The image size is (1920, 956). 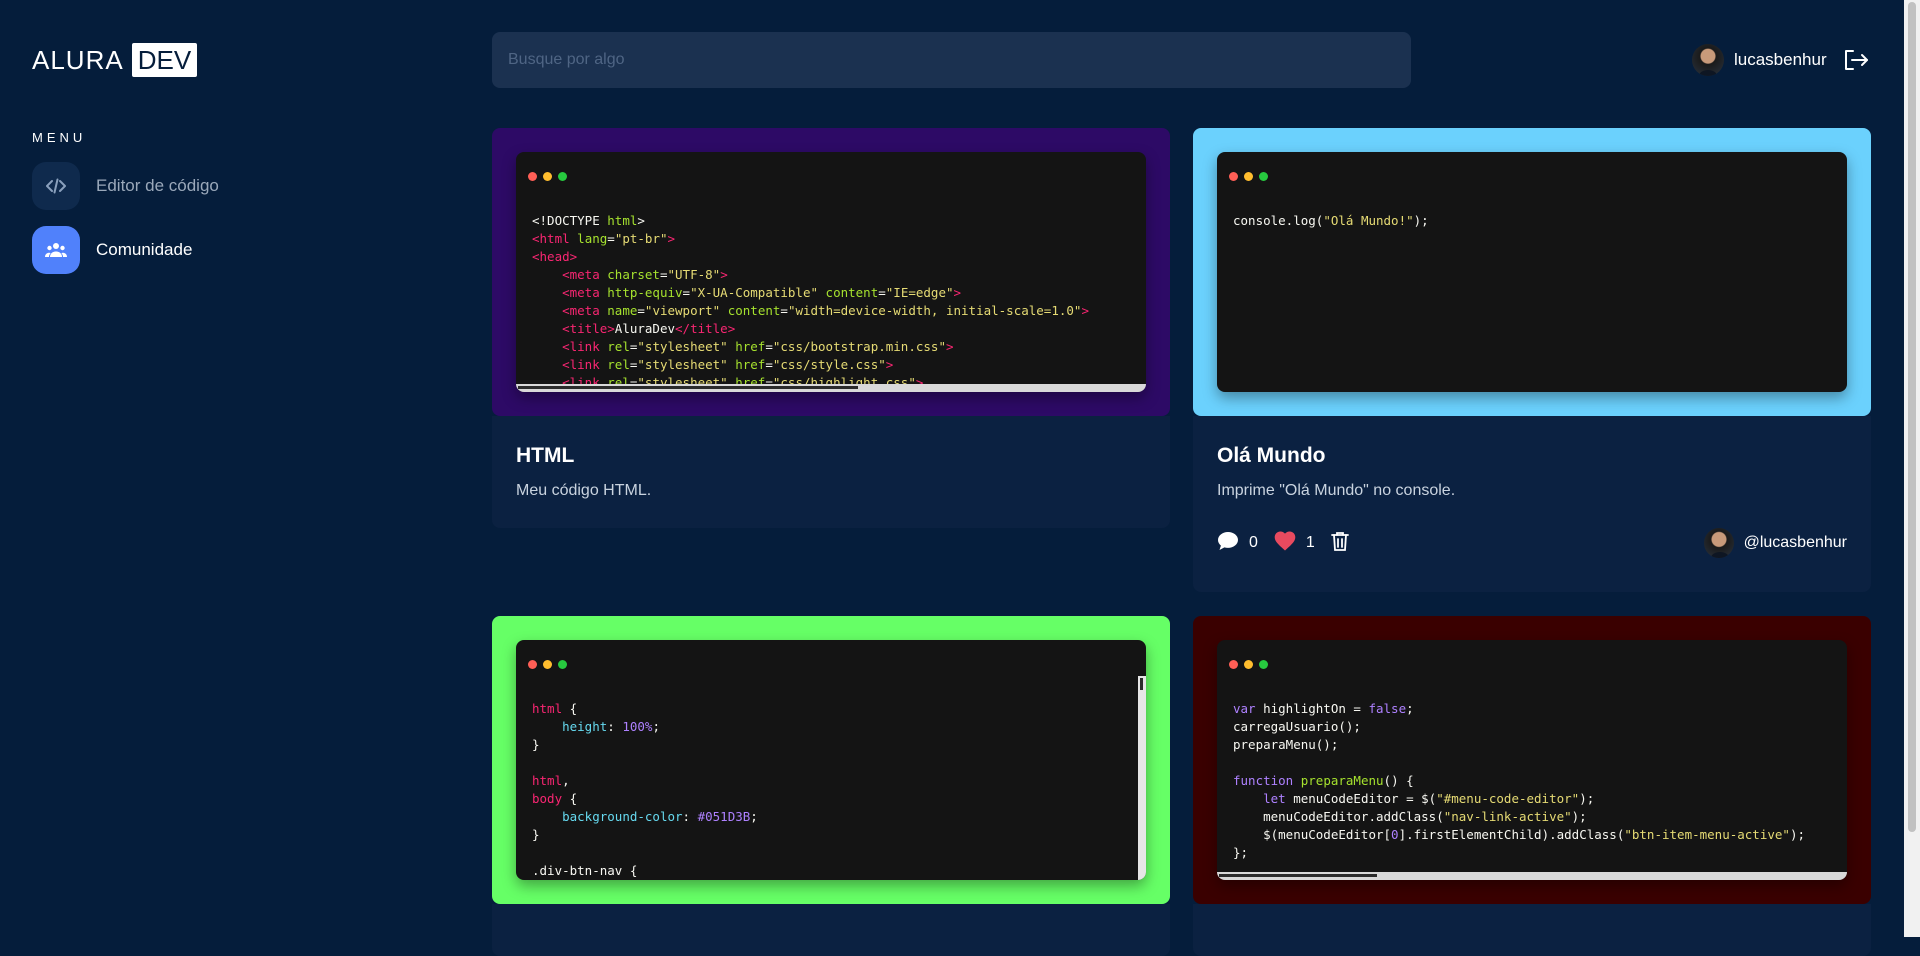 What do you see at coordinates (1253, 542) in the screenshot?
I see `comments-count: 0` at bounding box center [1253, 542].